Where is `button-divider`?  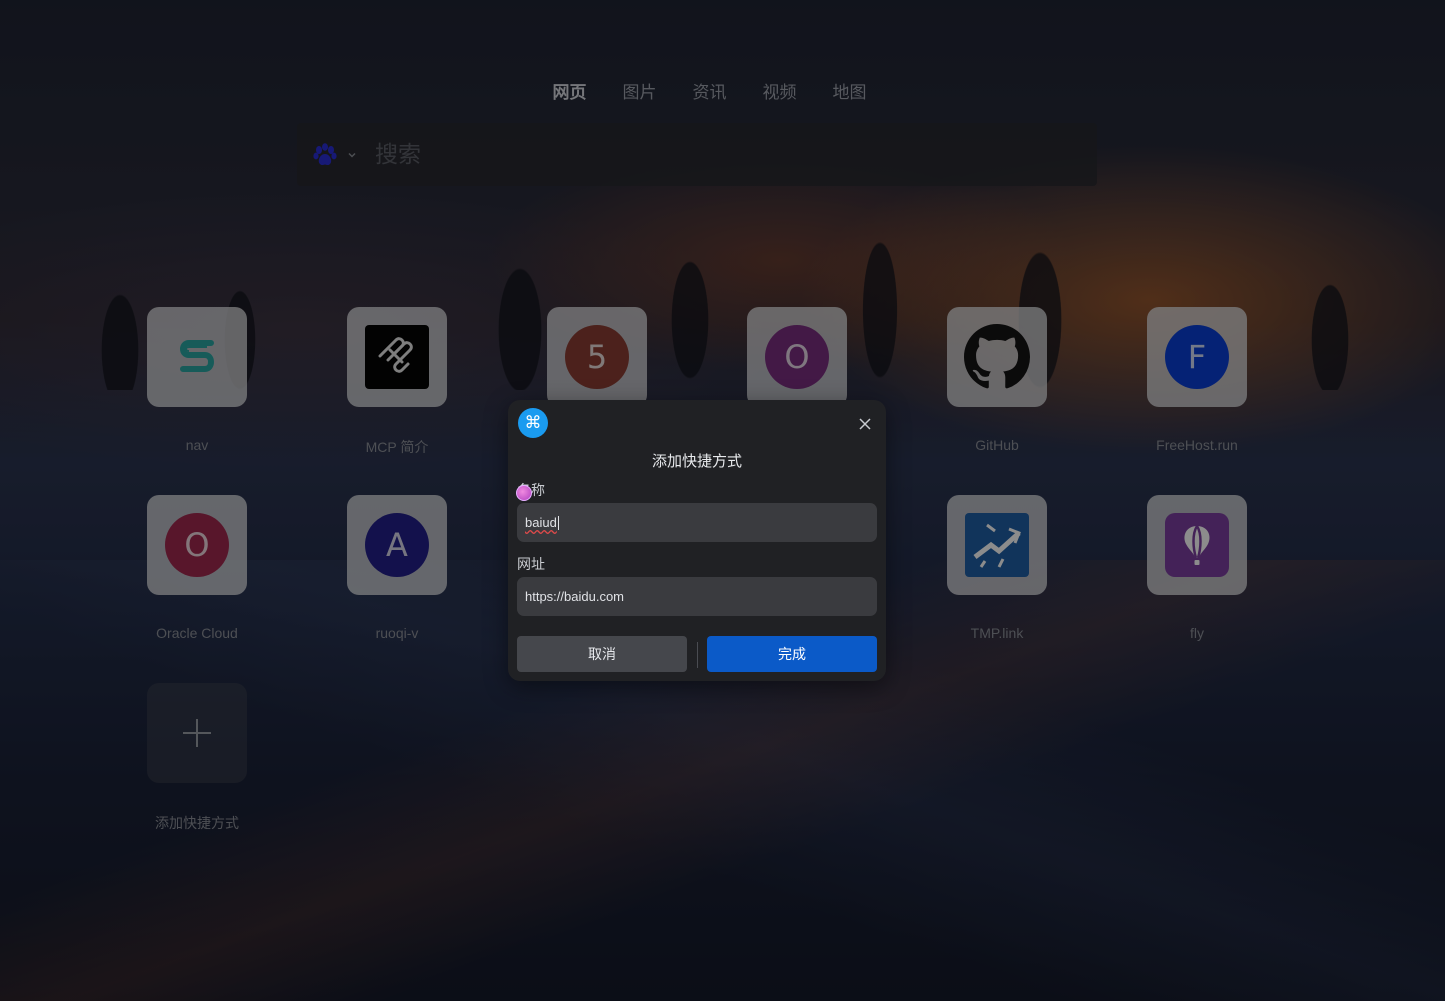 button-divider is located at coordinates (697, 655).